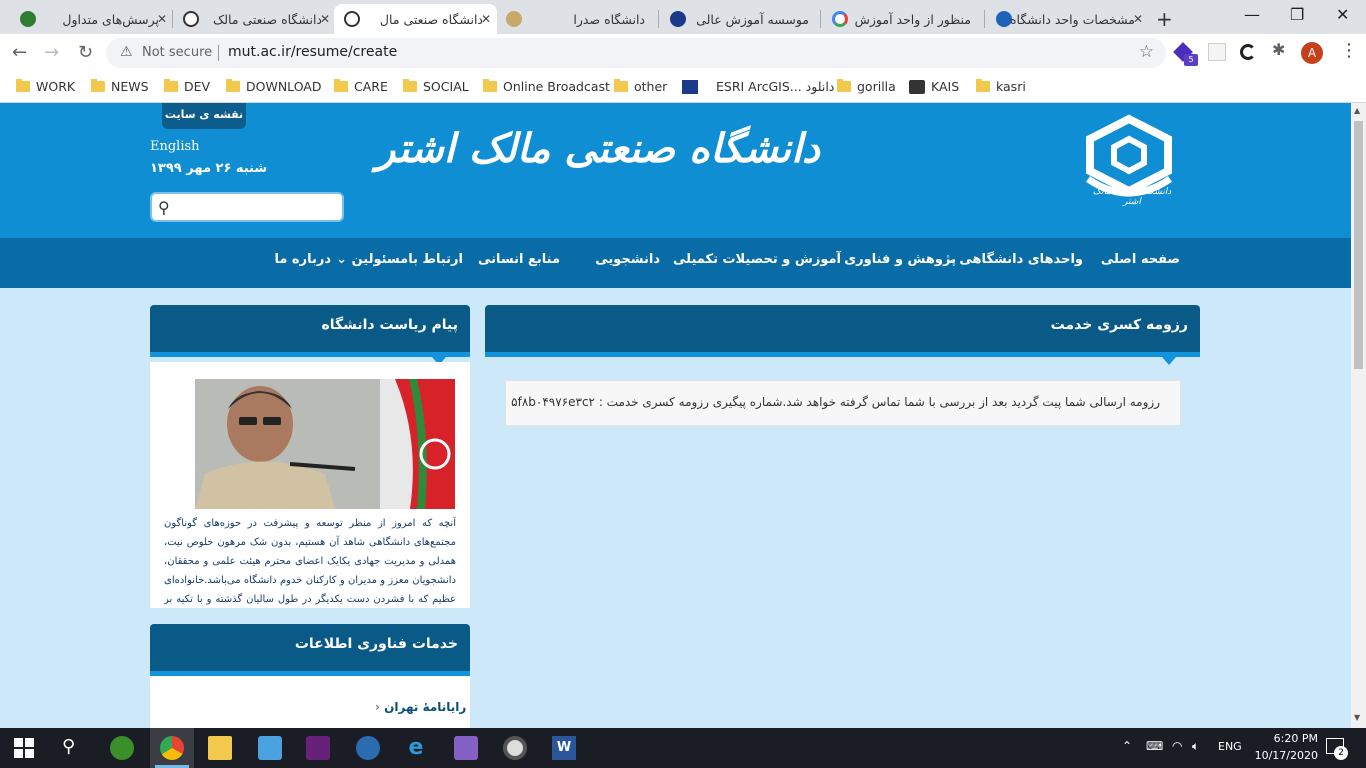  What do you see at coordinates (45, 86) in the screenshot?
I see `bookmark-work: WORK` at bounding box center [45, 86].